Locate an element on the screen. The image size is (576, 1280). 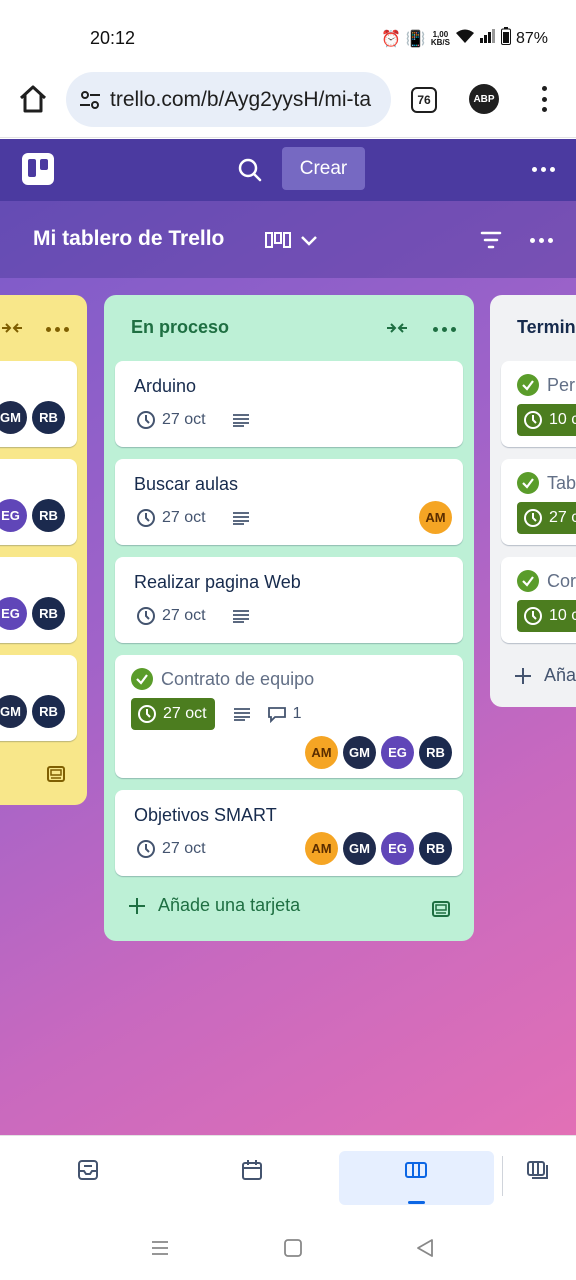
board-icon is located at coordinates (416, 1170).